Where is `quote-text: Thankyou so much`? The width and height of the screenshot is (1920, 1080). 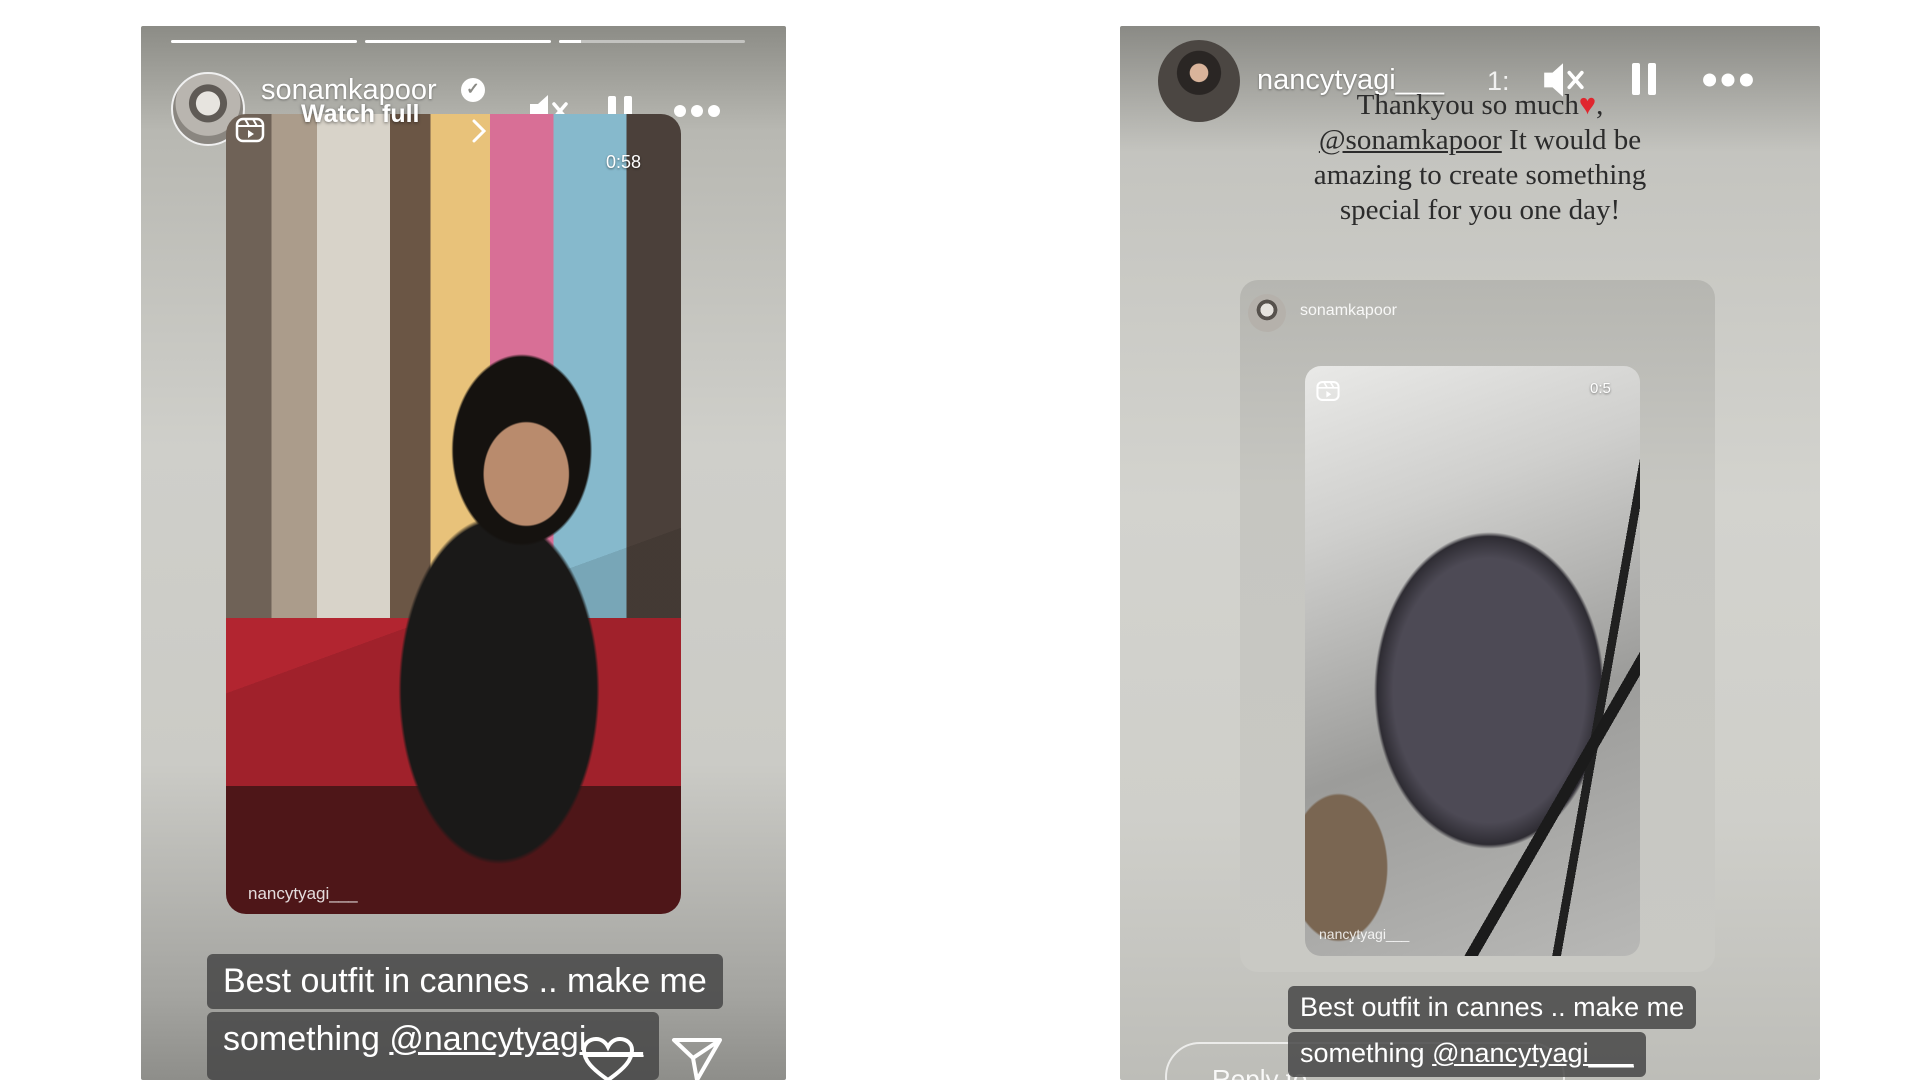
quote-text: Thankyou so much is located at coordinates (1467, 105).